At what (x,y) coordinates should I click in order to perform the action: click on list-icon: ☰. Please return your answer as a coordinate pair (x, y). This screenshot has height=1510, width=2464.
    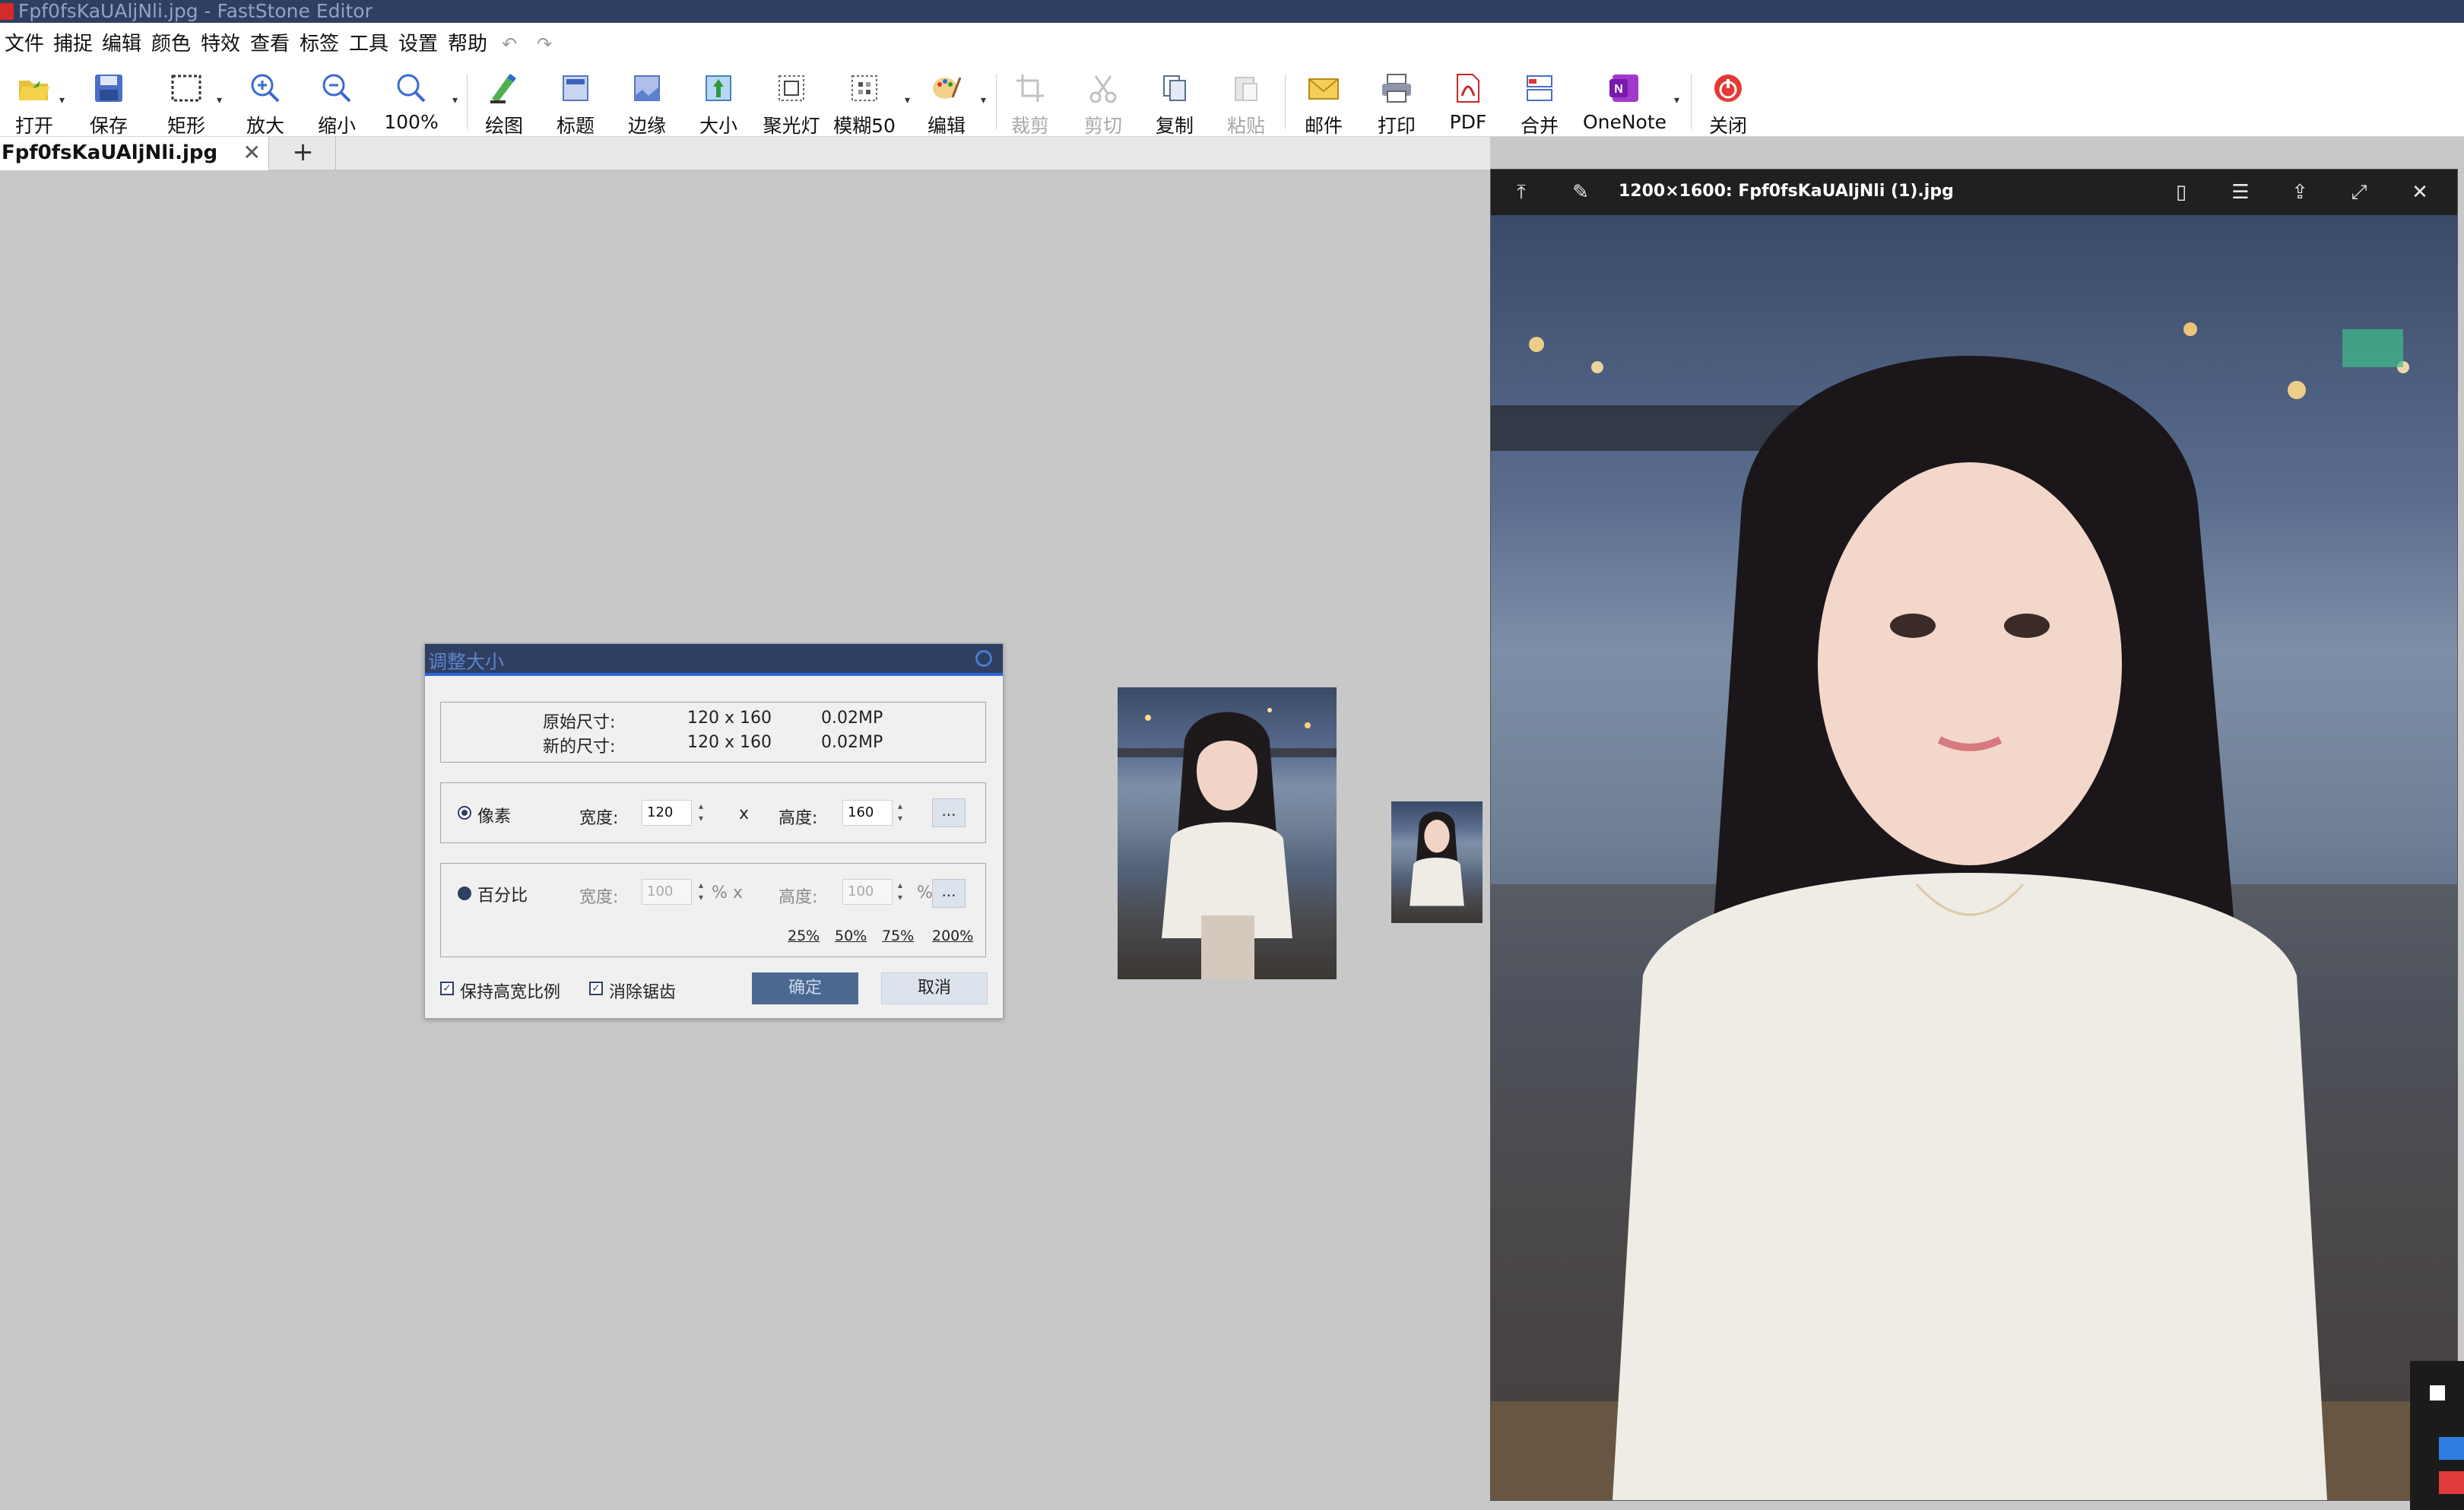
    Looking at the image, I should click on (2240, 192).